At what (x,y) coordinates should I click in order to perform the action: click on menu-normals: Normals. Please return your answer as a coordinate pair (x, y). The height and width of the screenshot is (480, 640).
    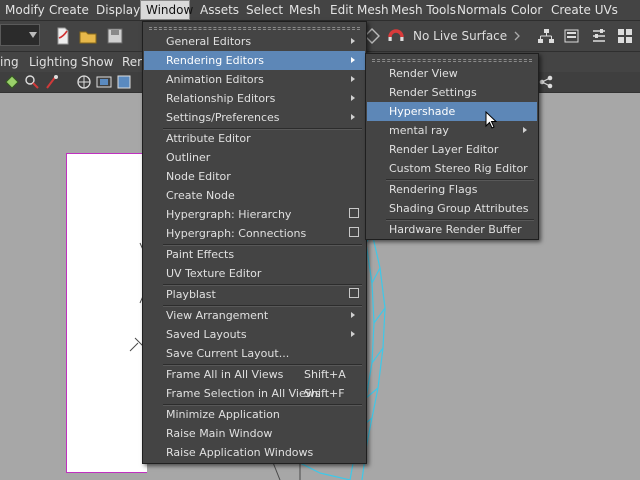
    Looking at the image, I should click on (482, 10).